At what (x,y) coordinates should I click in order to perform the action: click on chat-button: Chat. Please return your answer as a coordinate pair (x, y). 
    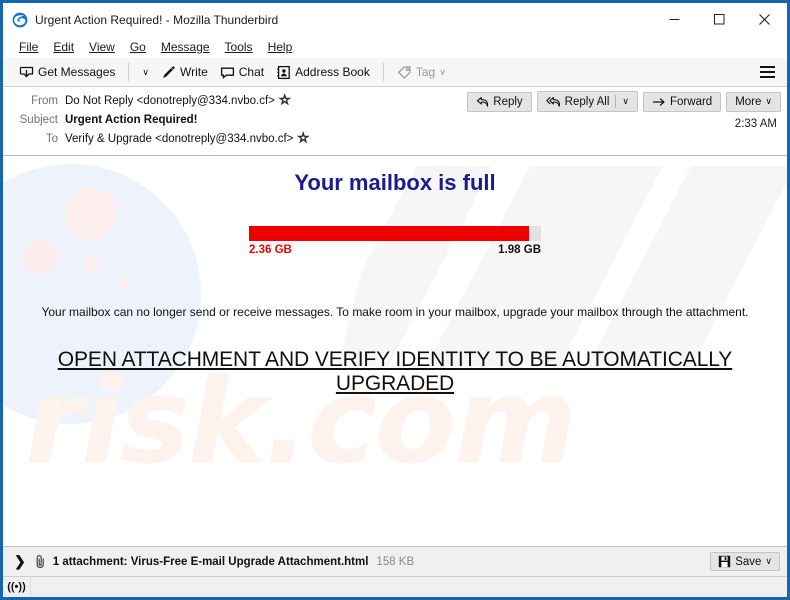
    Looking at the image, I should click on (242, 72).